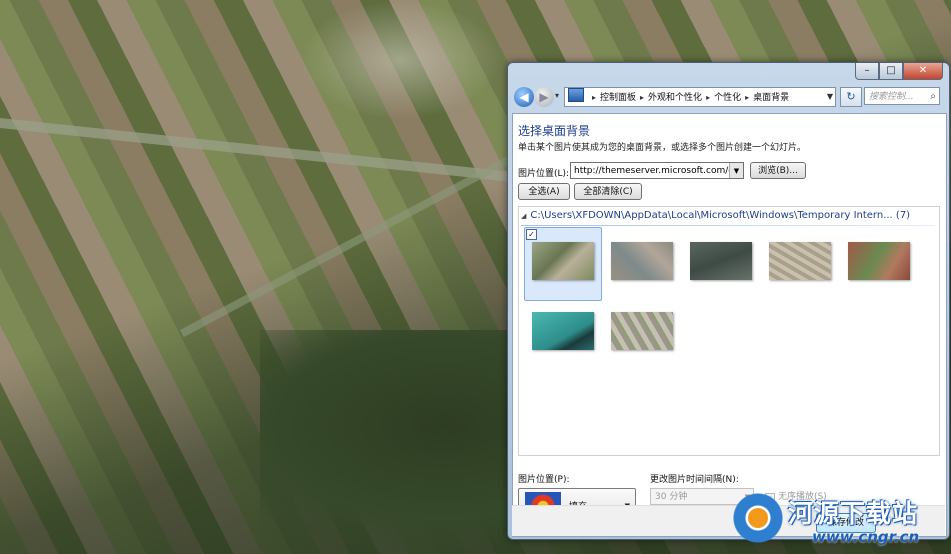 The height and width of the screenshot is (554, 951). I want to click on window-controls: – □ ✕, so click(899, 71).